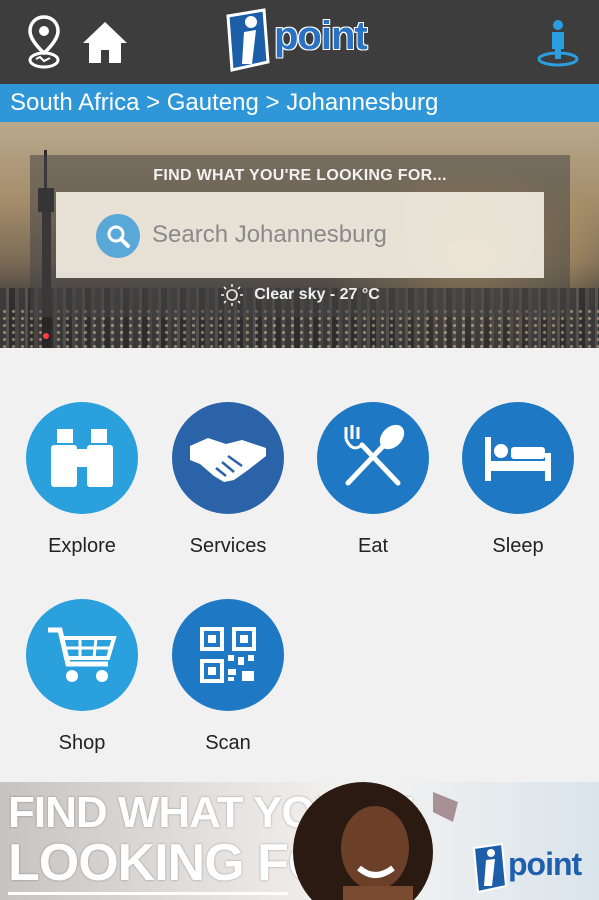  I want to click on ad-underline, so click(148, 893).